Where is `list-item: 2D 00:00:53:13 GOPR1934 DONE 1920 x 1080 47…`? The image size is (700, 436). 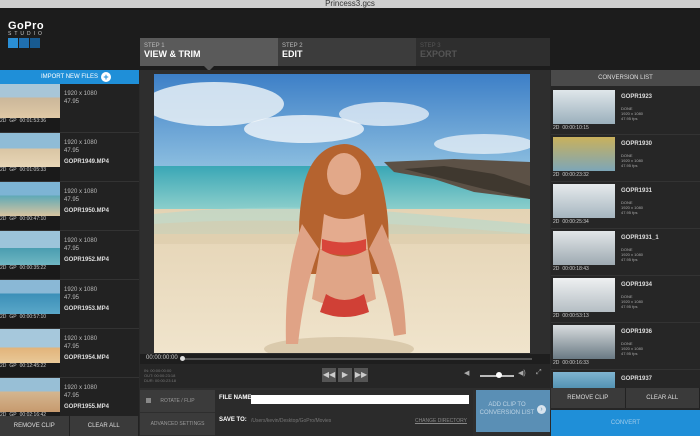
list-item: 2D 00:00:53:13 GOPR1934 DONE 1920 x 1080 47… is located at coordinates (625, 299).